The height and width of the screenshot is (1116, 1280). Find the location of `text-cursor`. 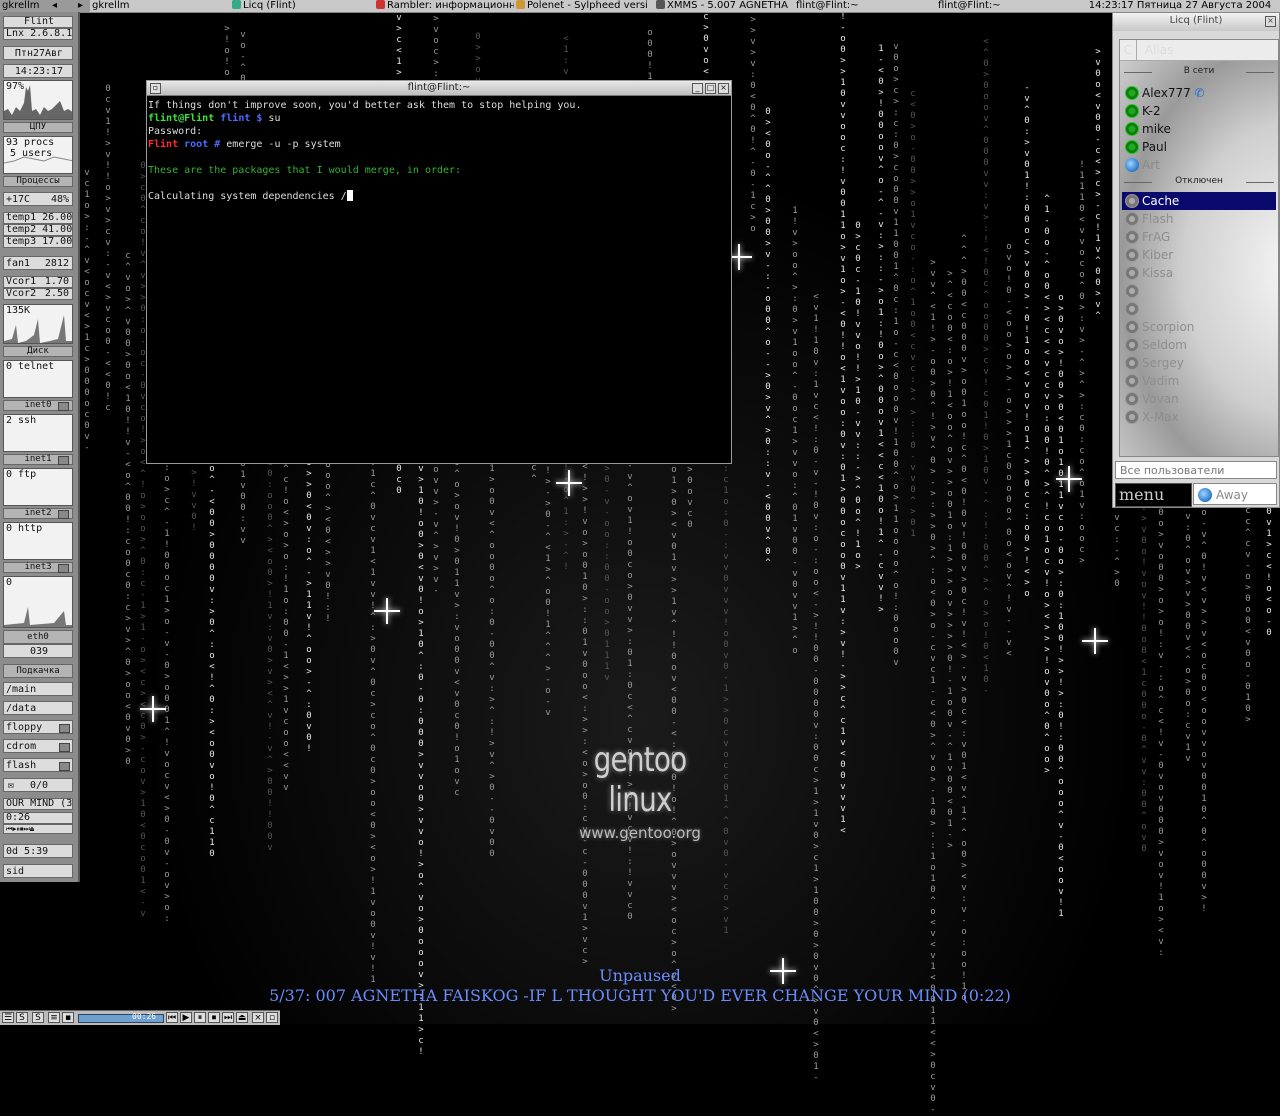

text-cursor is located at coordinates (349, 195).